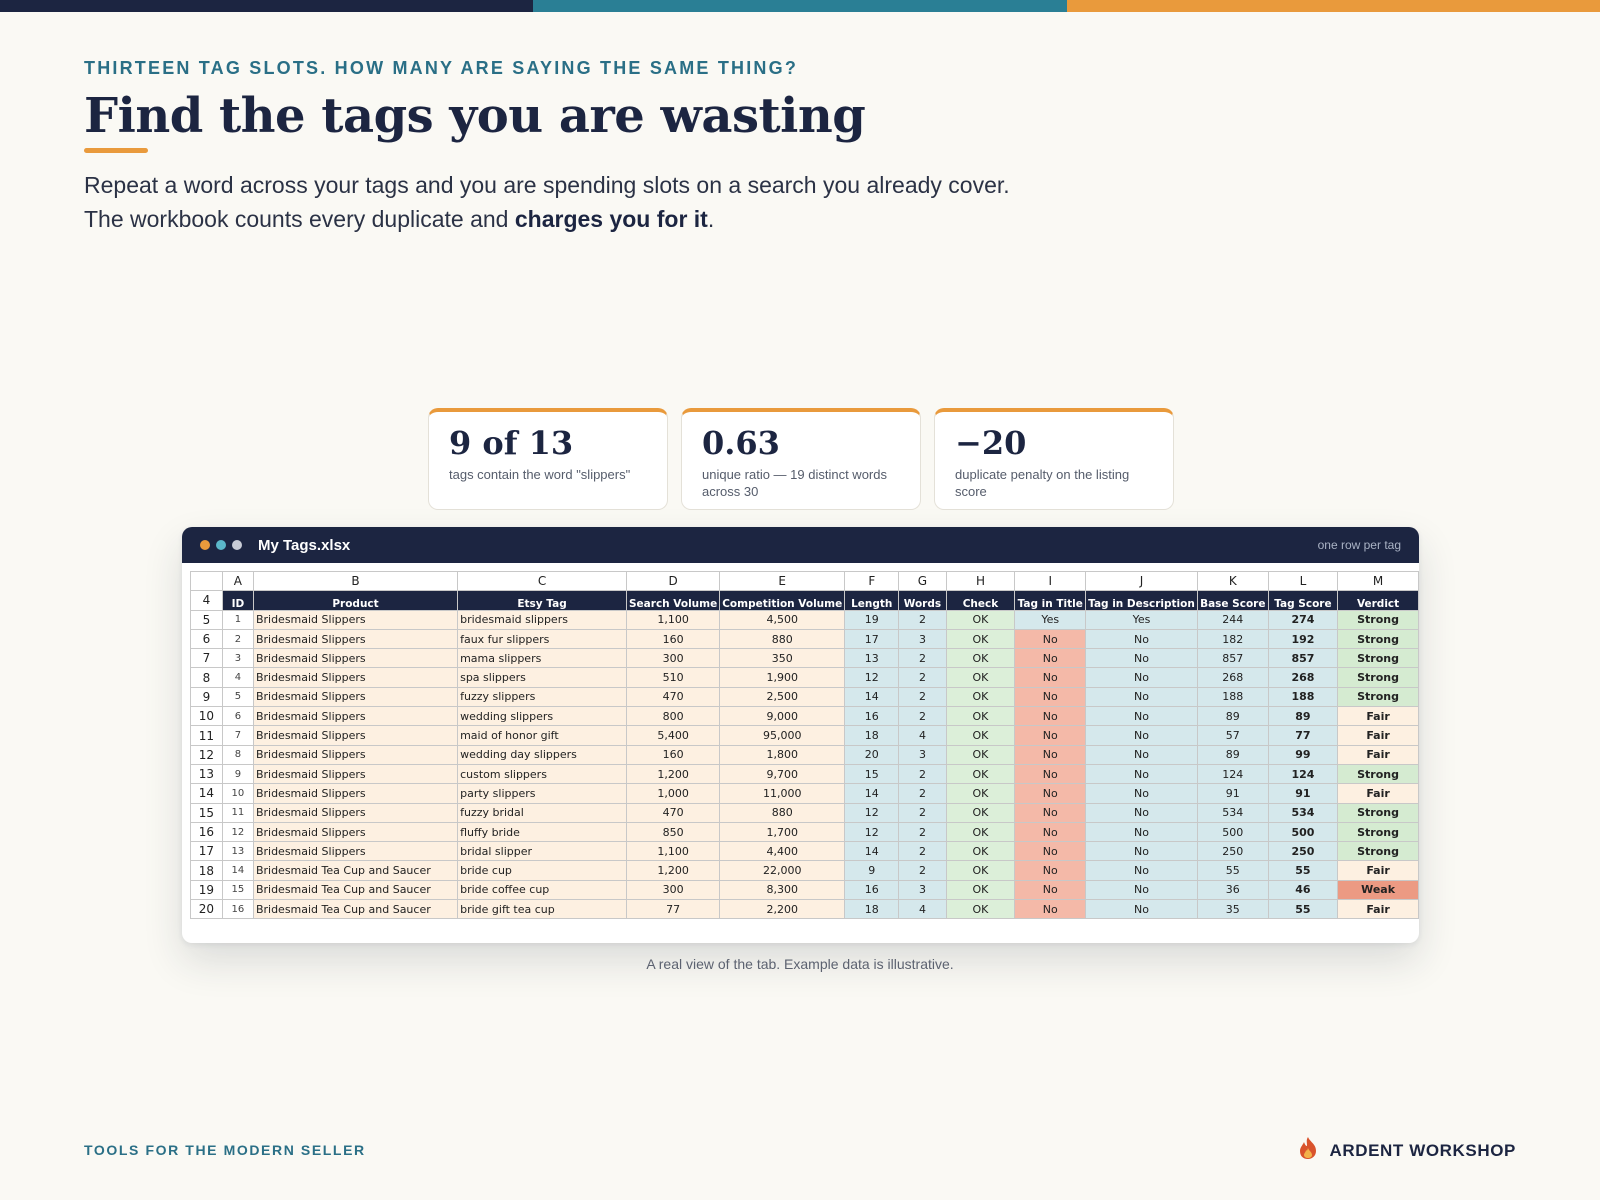 This screenshot has width=1600, height=1200. What do you see at coordinates (355, 581) in the screenshot?
I see `column-letter-b: B` at bounding box center [355, 581].